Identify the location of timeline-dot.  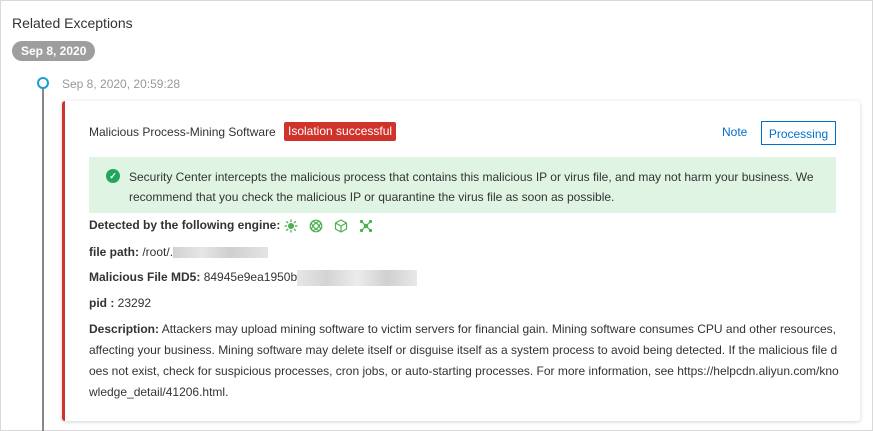
(43, 83).